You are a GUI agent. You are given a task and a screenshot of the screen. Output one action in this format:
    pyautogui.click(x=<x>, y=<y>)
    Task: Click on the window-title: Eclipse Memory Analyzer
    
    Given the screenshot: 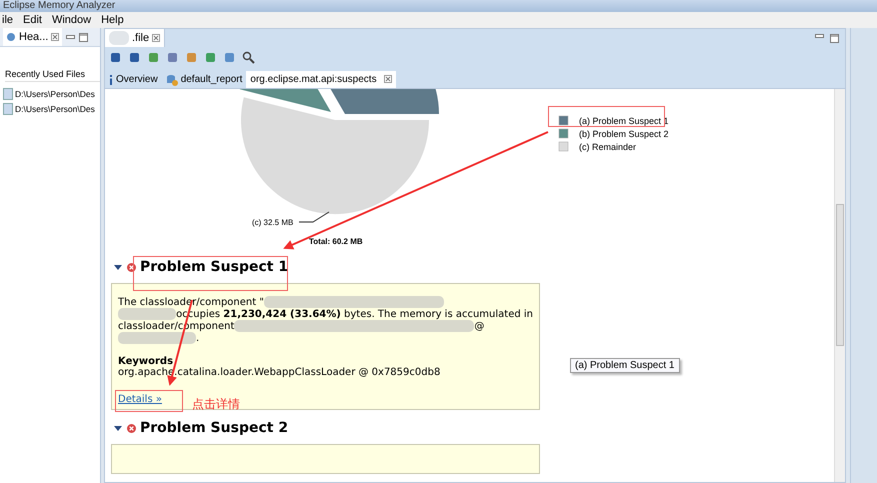 What is the action you would take?
    pyautogui.click(x=438, y=6)
    